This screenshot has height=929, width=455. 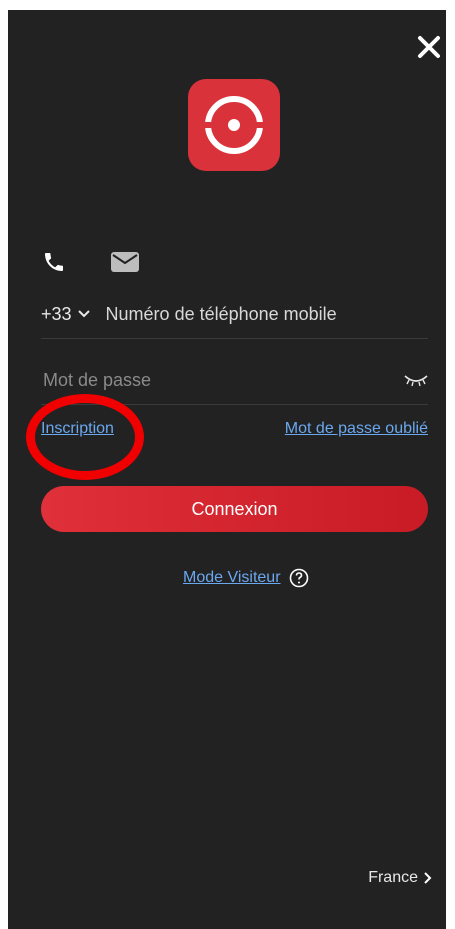 I want to click on visitor-mode: Mode Visiteur, so click(x=246, y=578).